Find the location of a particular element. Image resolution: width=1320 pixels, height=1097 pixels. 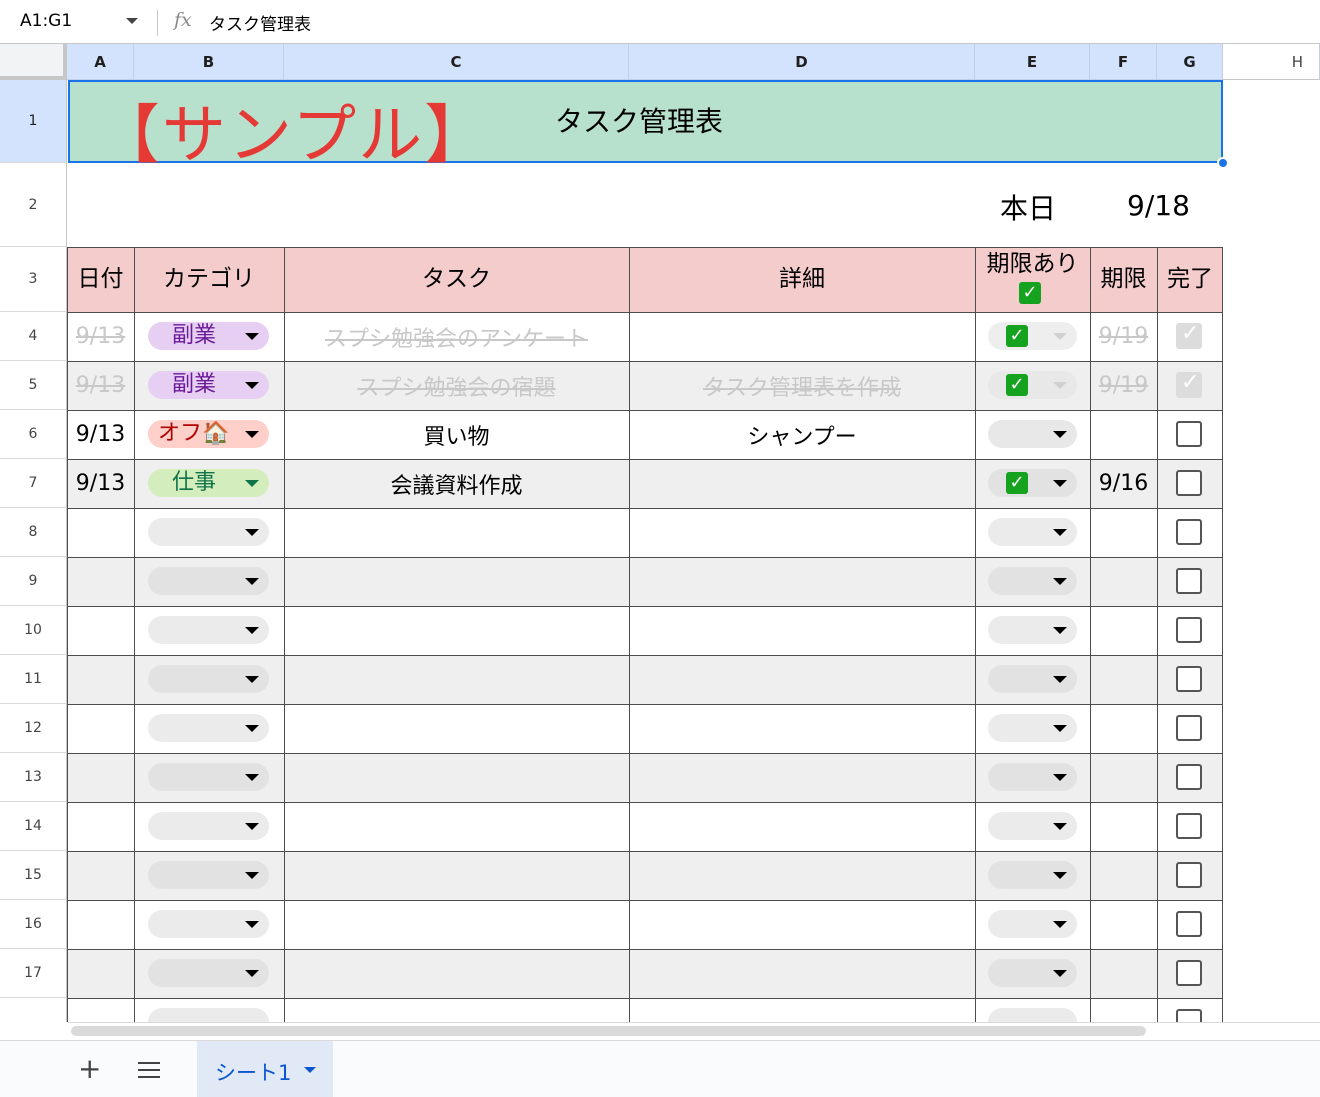

row-header-13: 13 is located at coordinates (33, 777).